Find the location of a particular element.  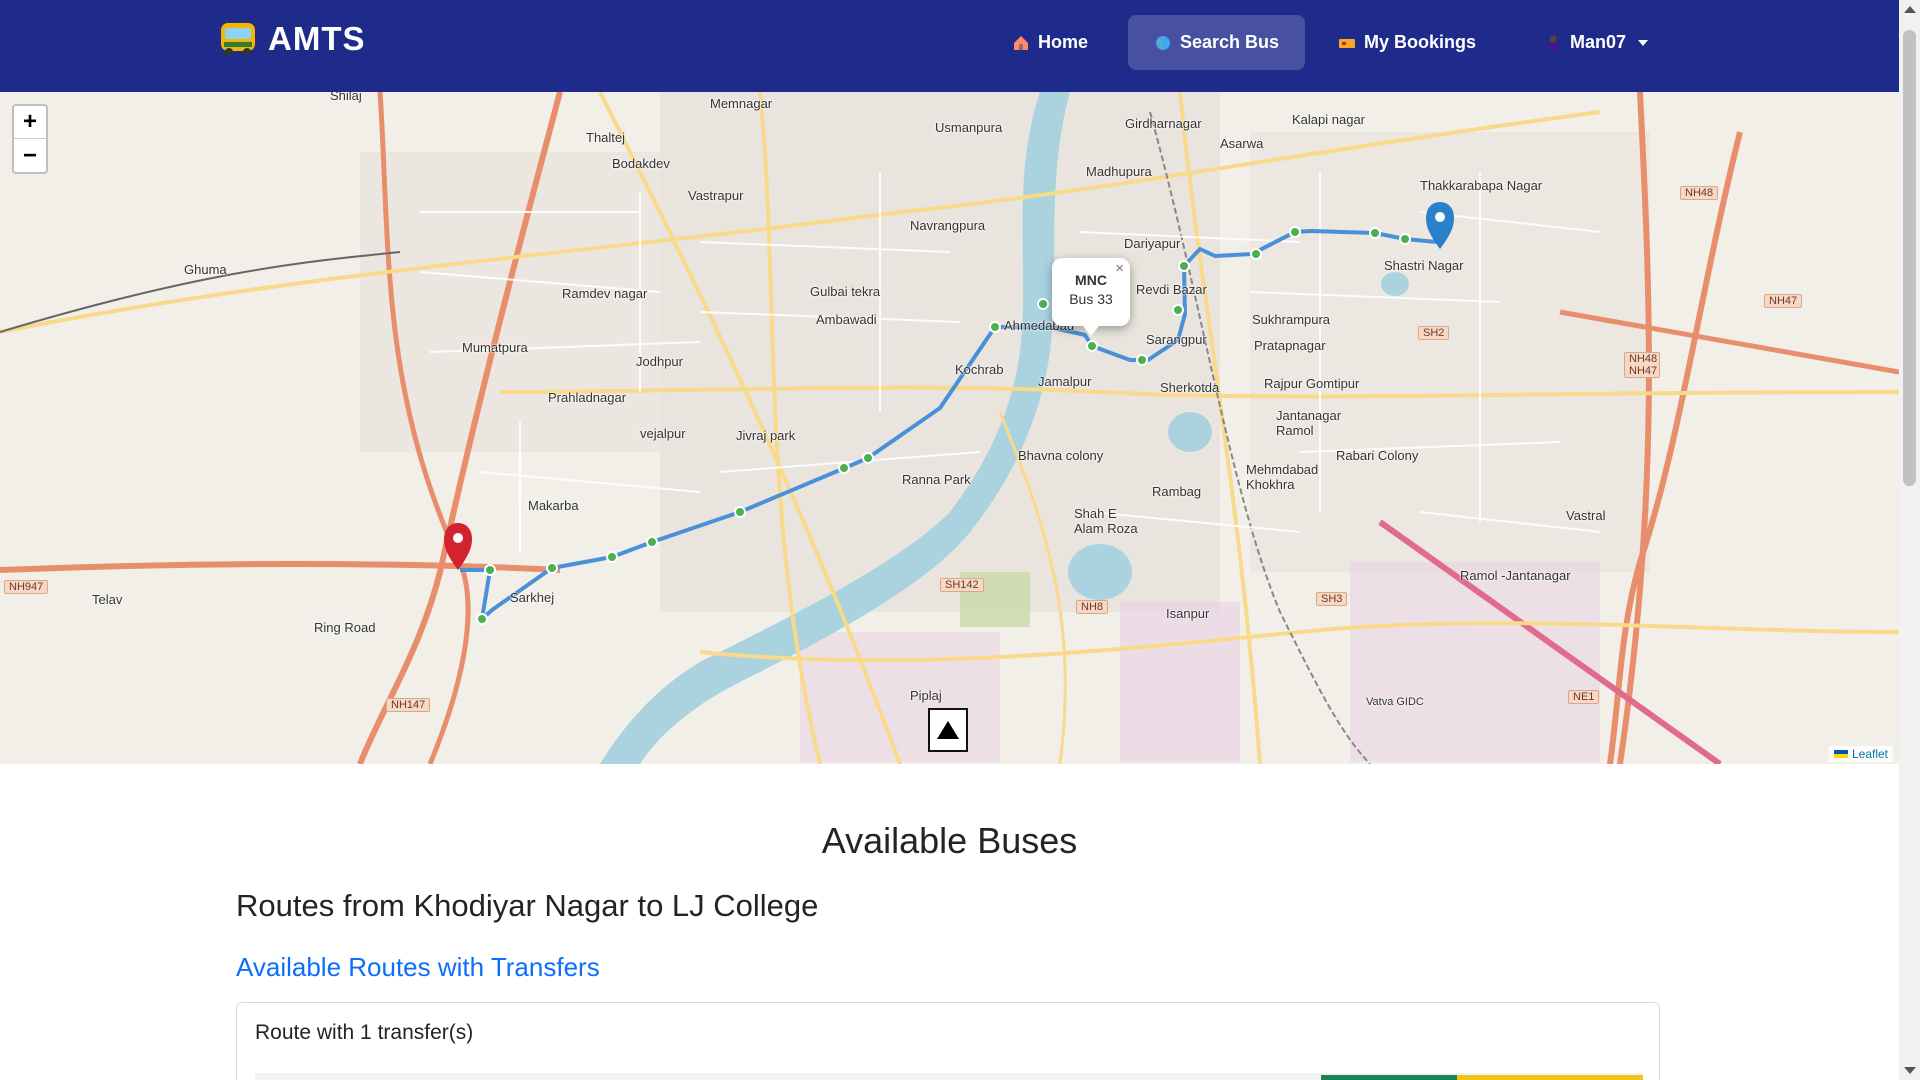

map-label: Ramdev nagar is located at coordinates (605, 293).